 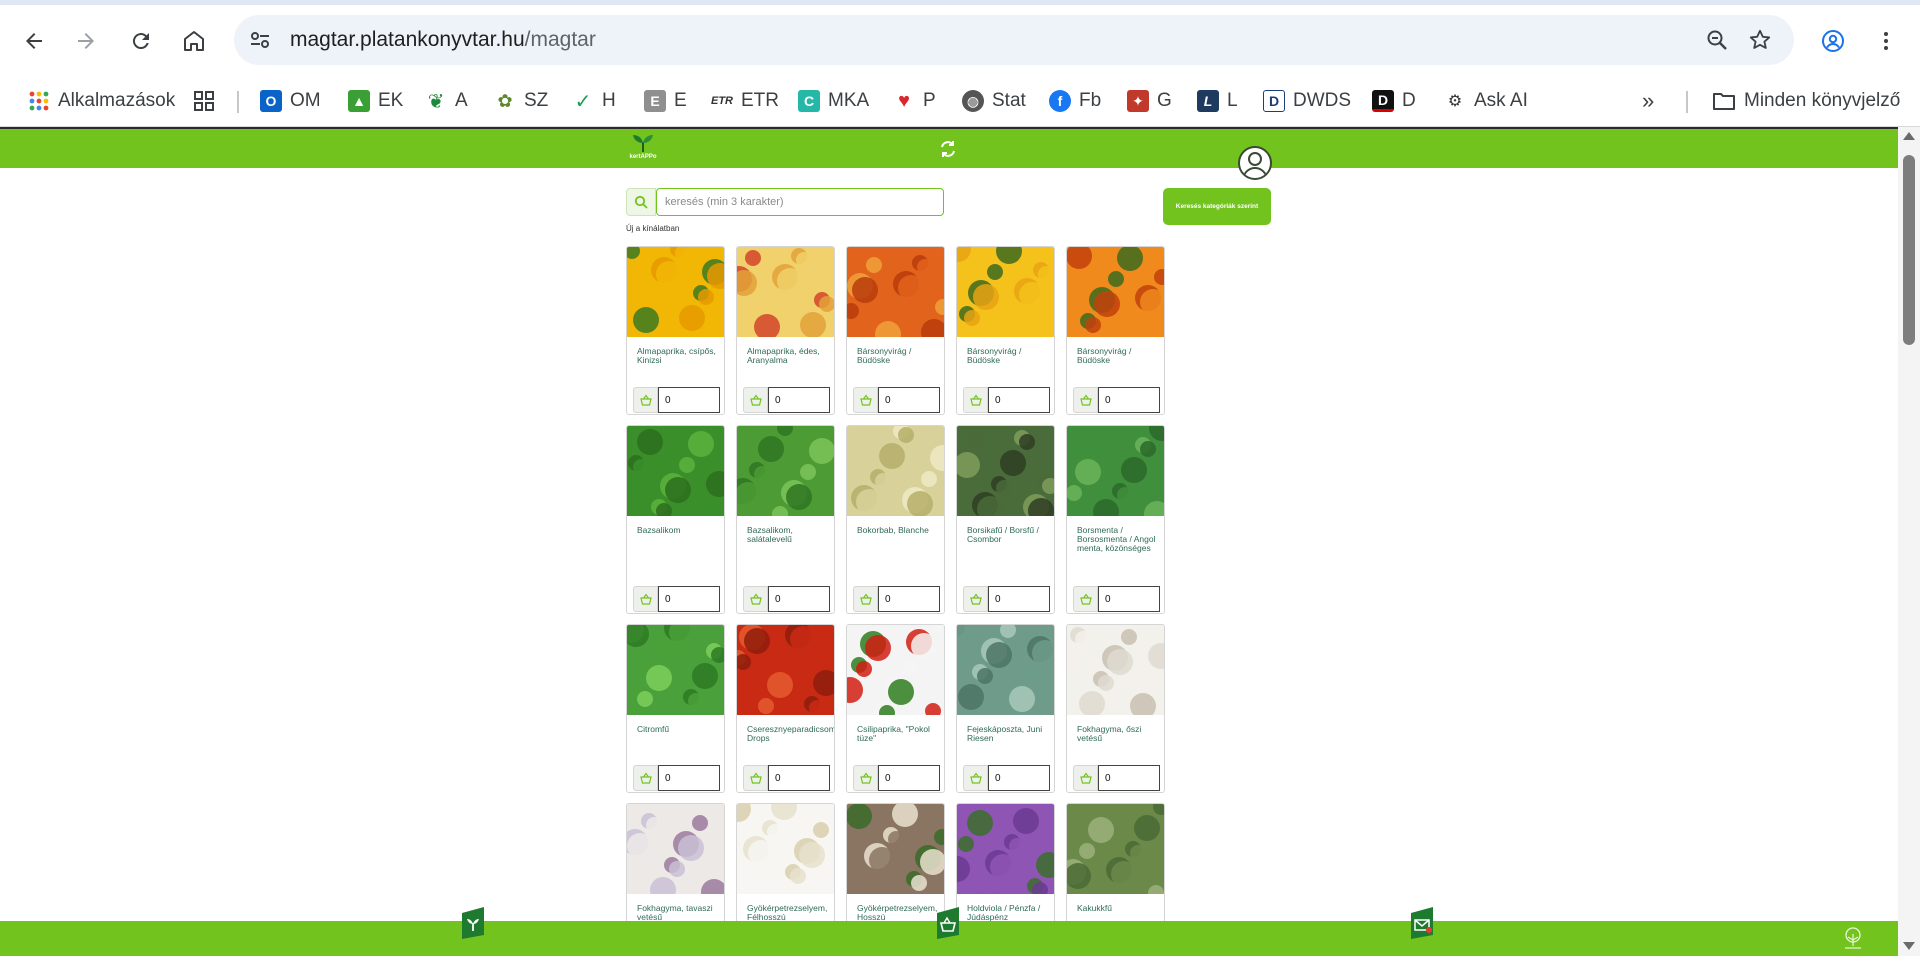 What do you see at coordinates (788, 535) in the screenshot?
I see `product-name: Bazsalikom, salátalevelű` at bounding box center [788, 535].